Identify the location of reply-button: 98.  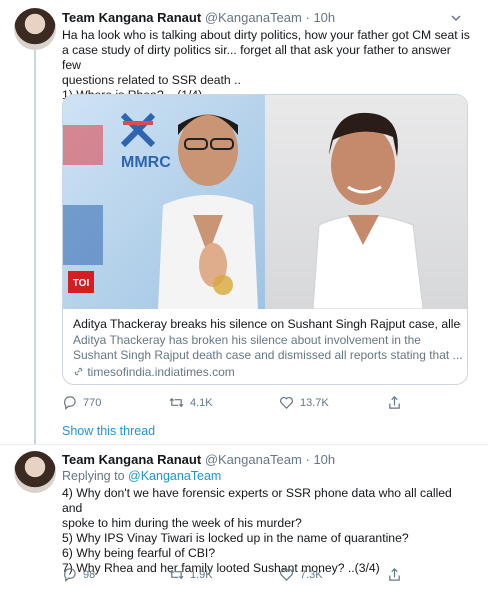
(78, 574).